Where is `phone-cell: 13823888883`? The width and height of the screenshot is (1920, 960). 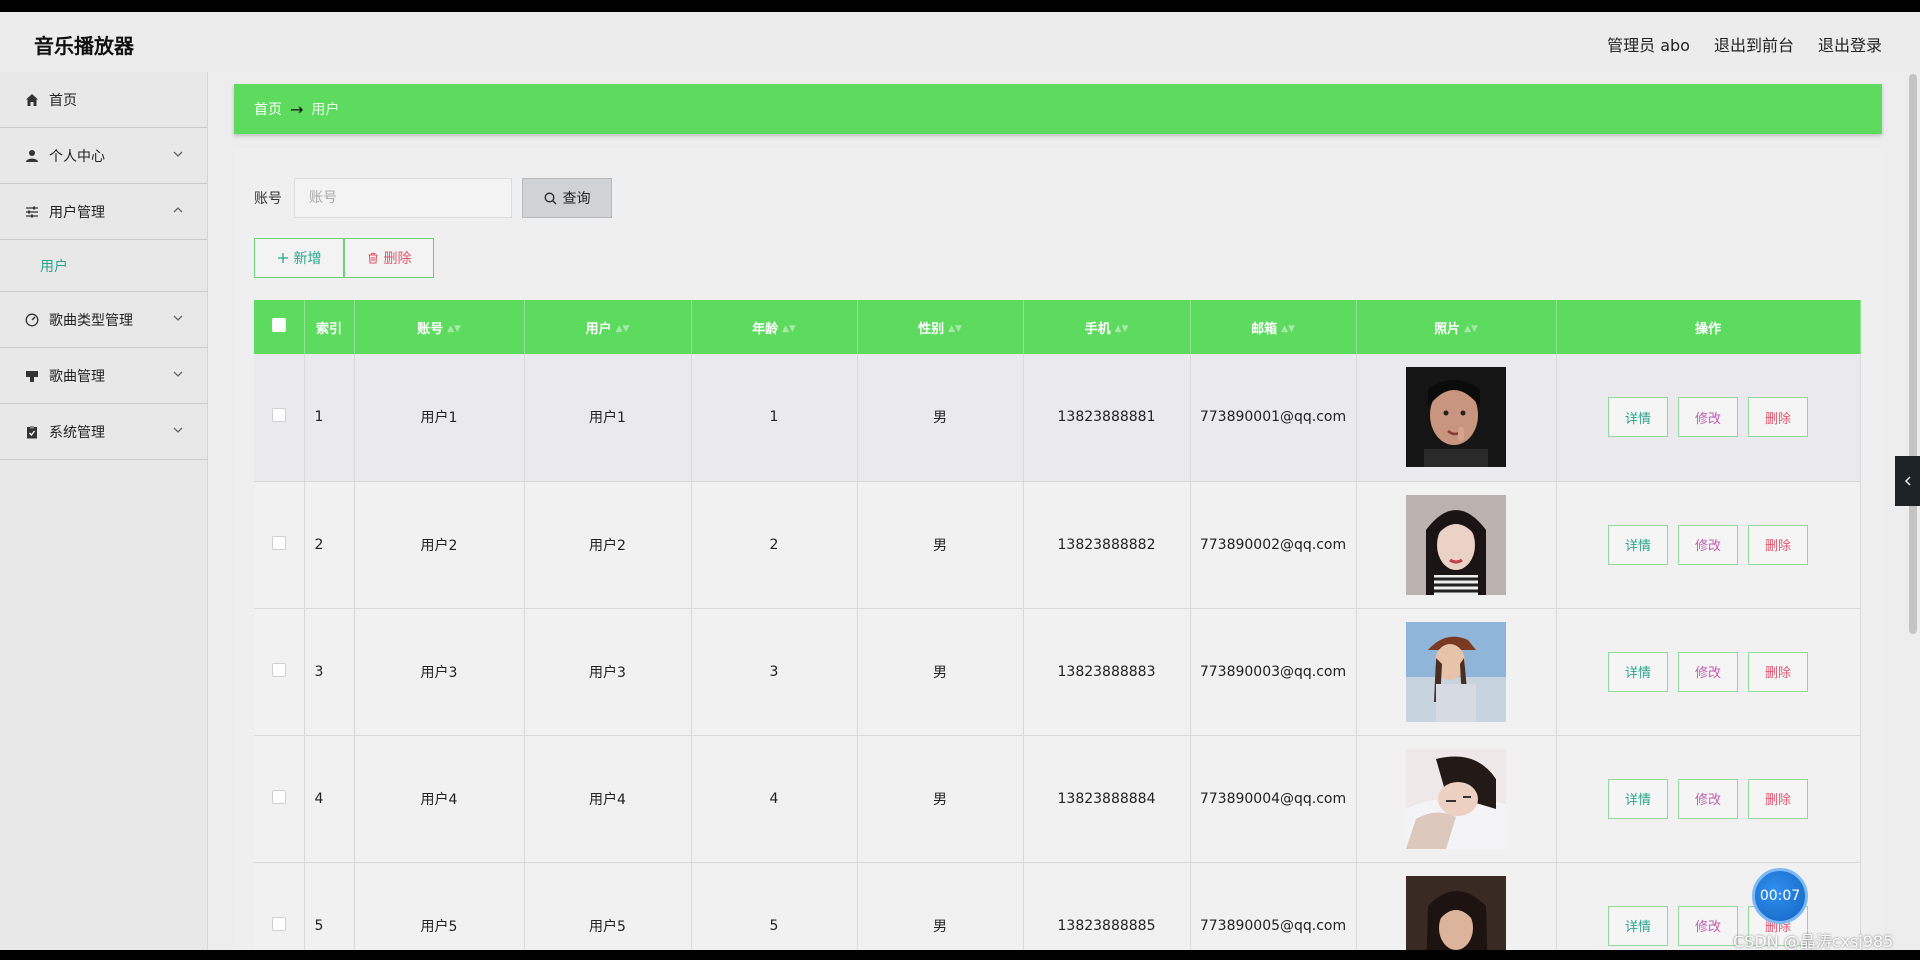
phone-cell: 13823888883 is located at coordinates (1107, 672).